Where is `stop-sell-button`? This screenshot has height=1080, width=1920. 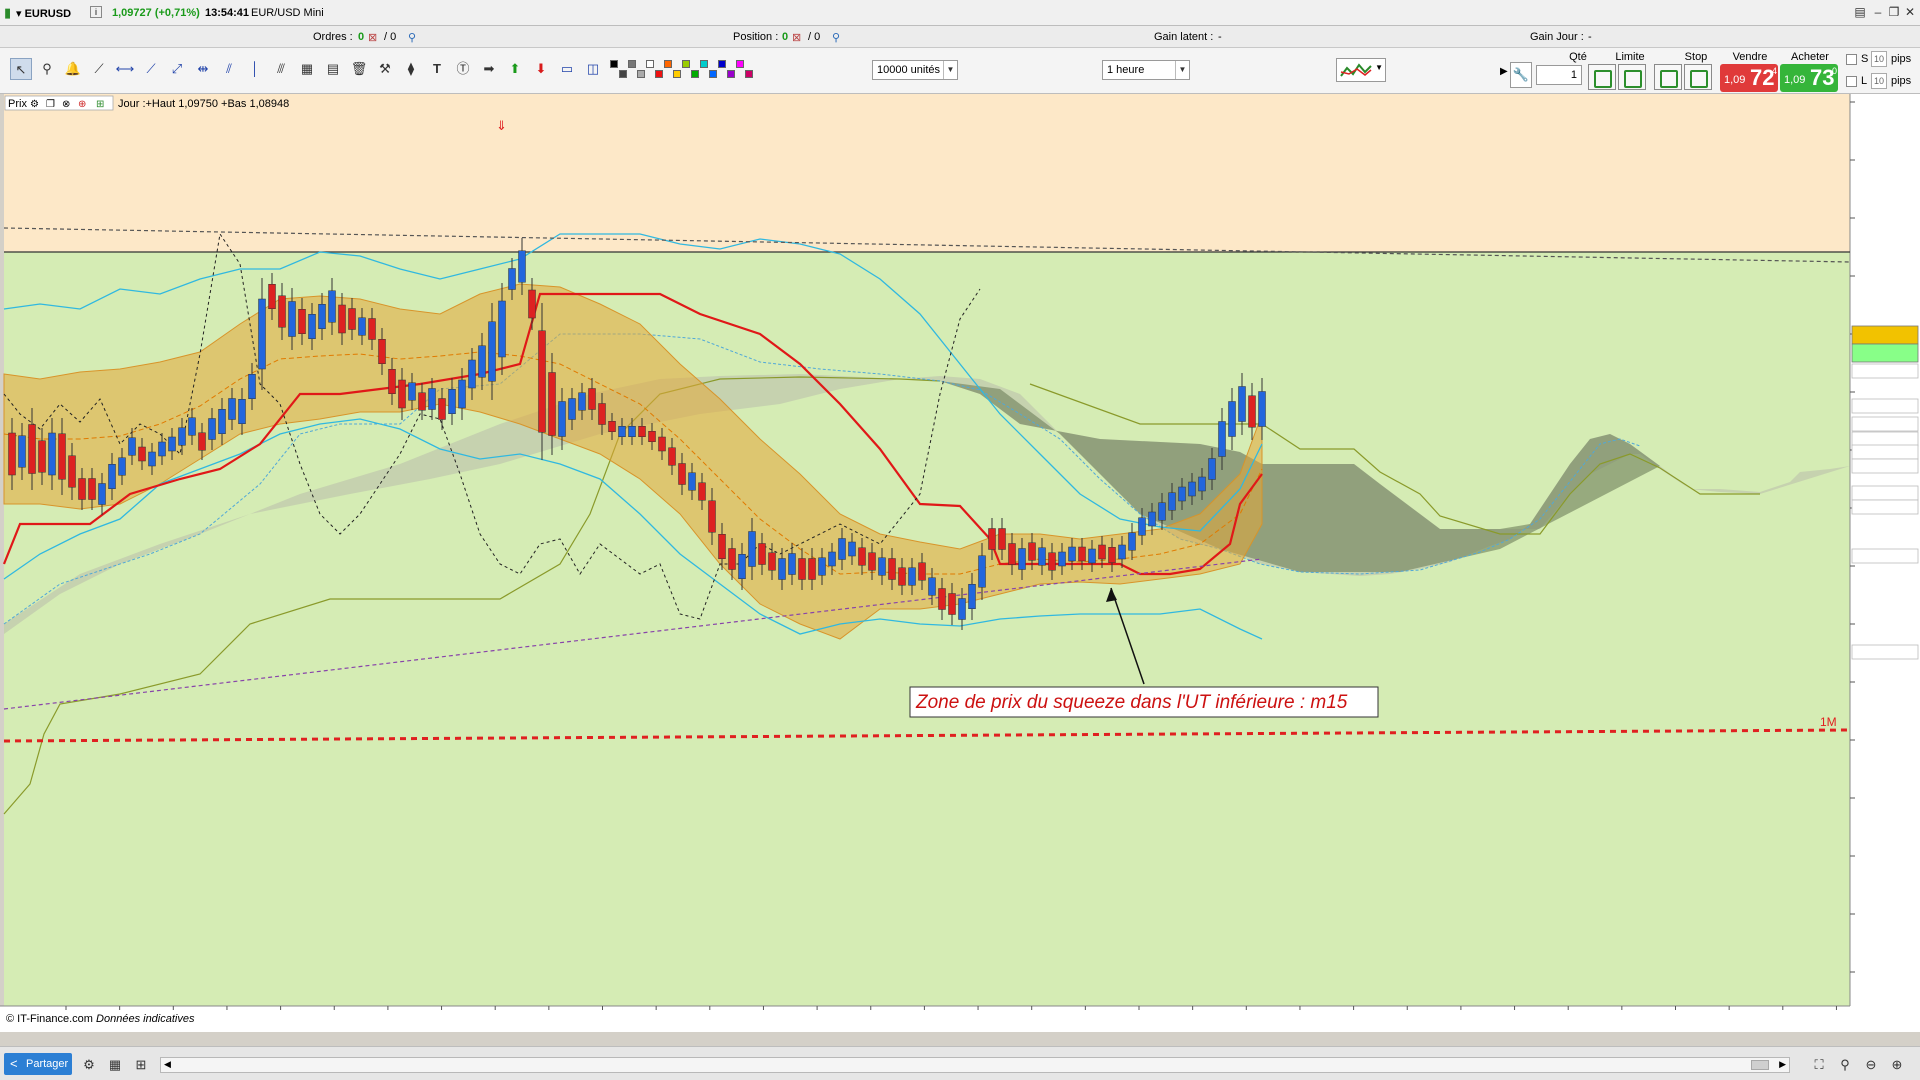 stop-sell-button is located at coordinates (1698, 77).